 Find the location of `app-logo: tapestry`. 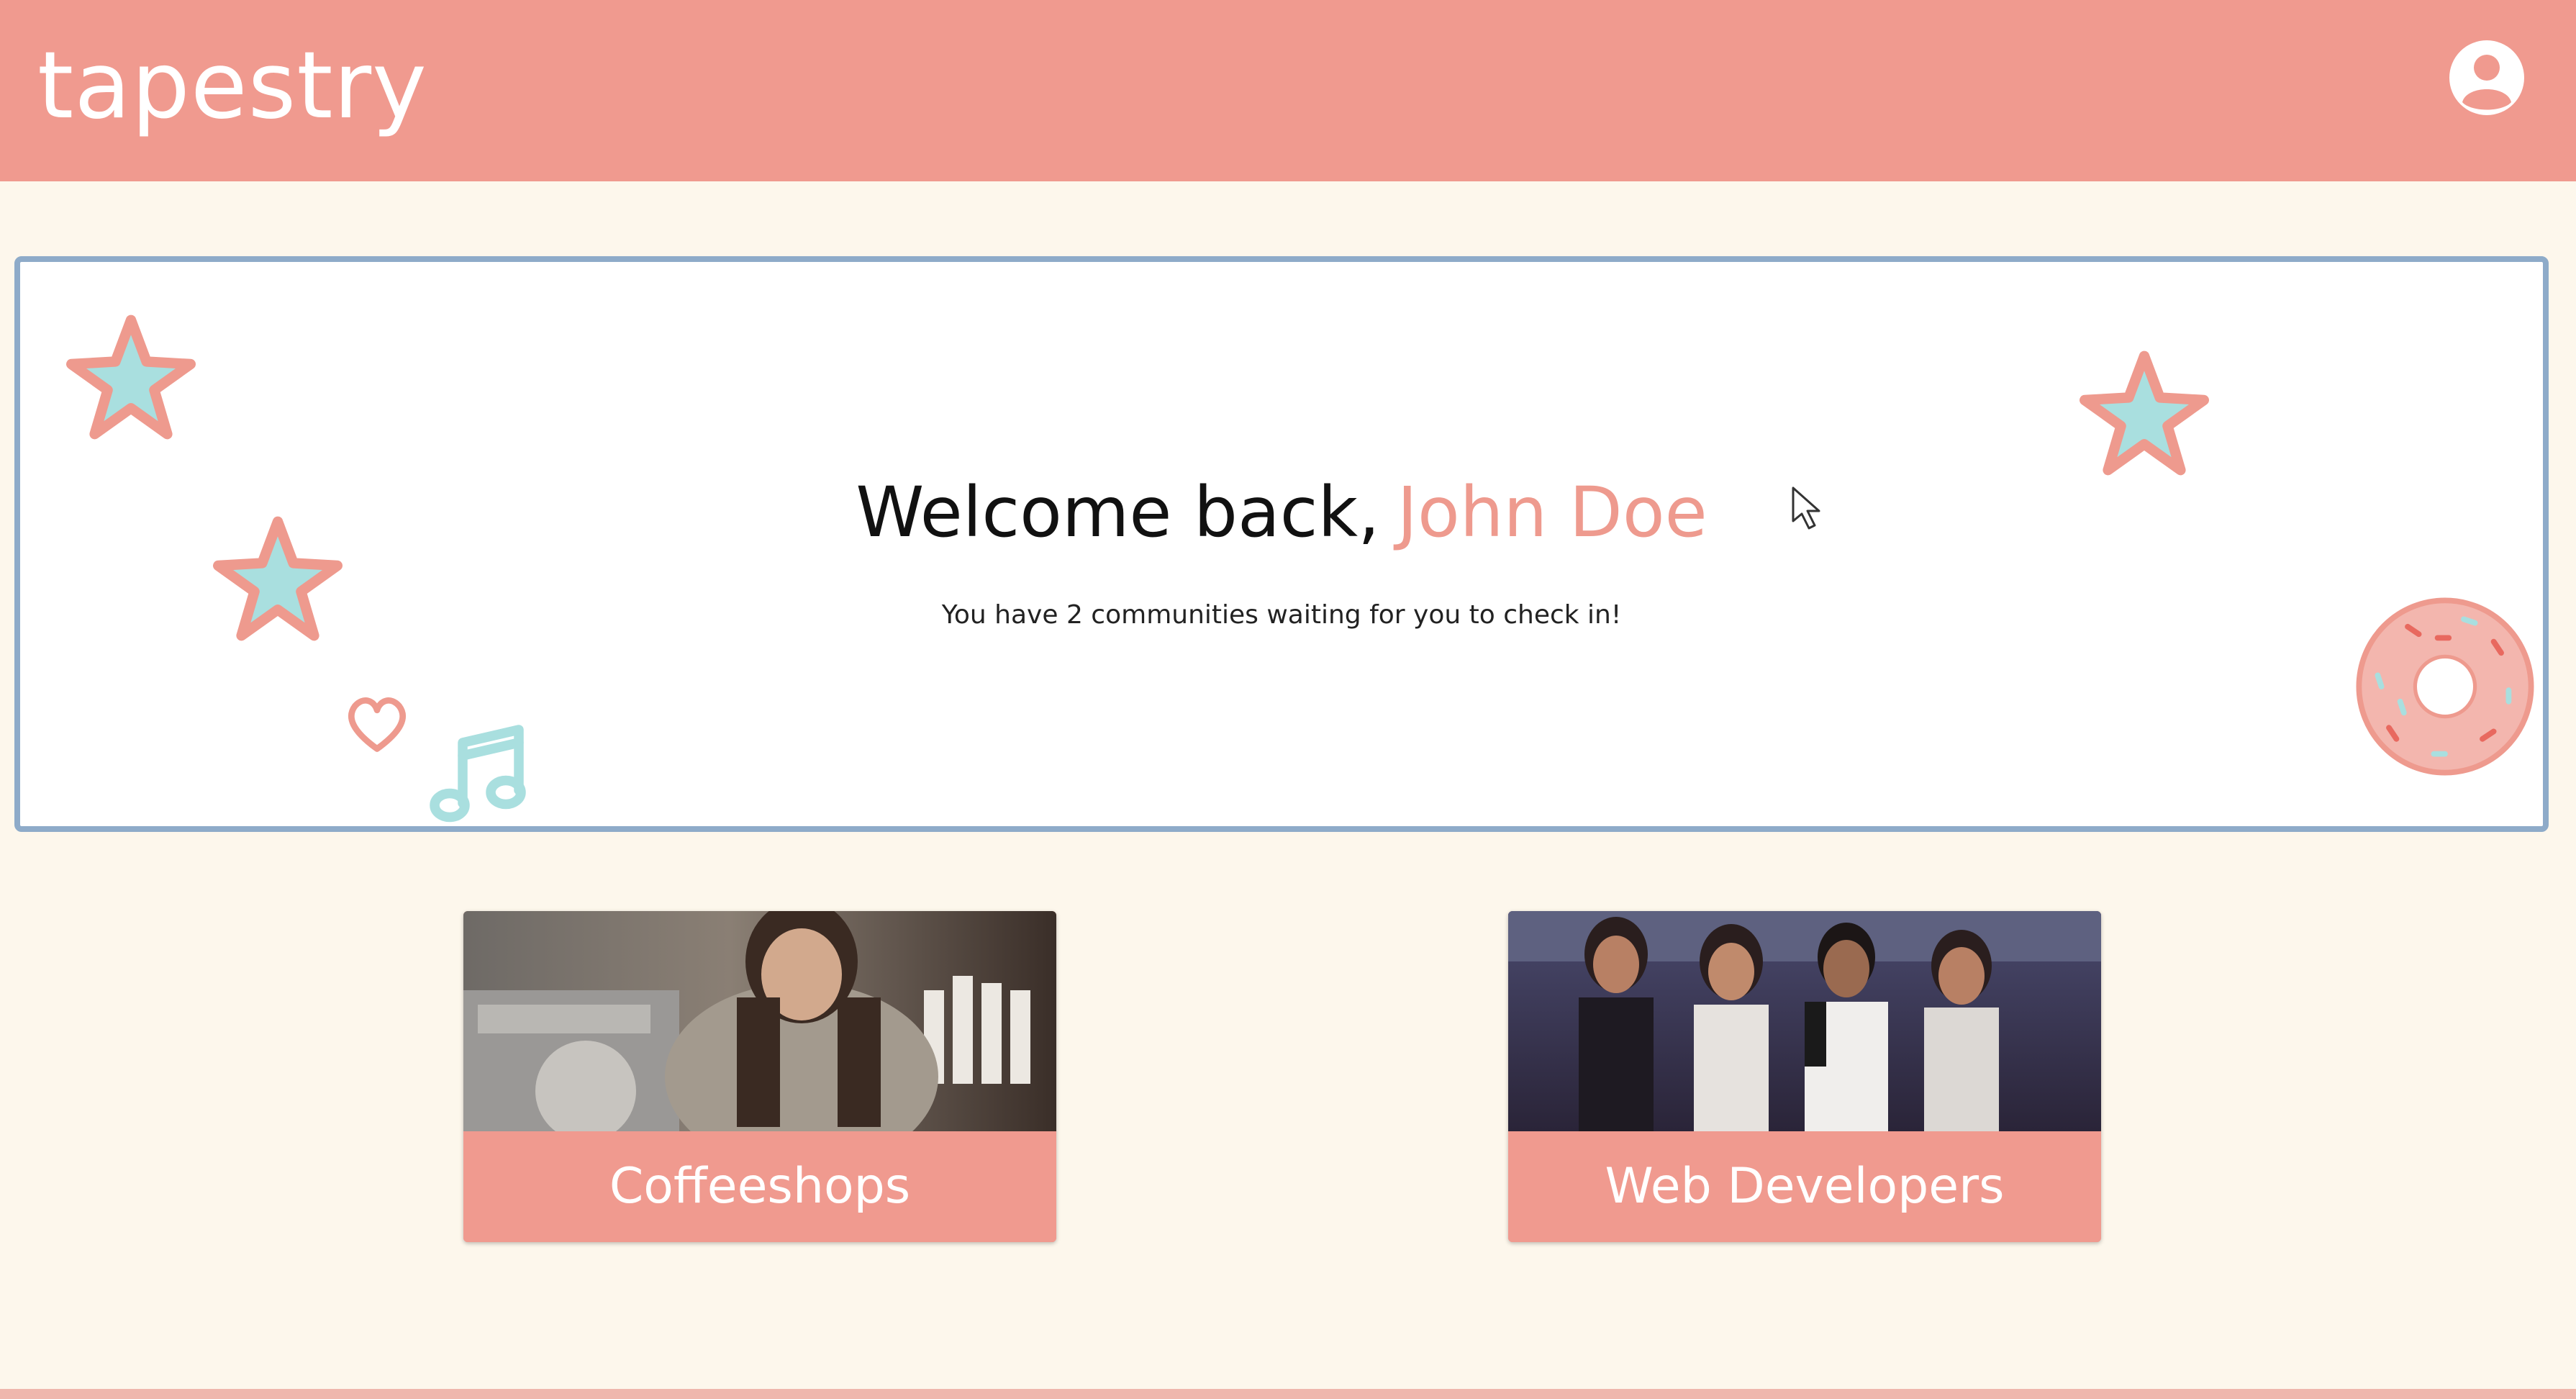

app-logo: tapestry is located at coordinates (232, 86).